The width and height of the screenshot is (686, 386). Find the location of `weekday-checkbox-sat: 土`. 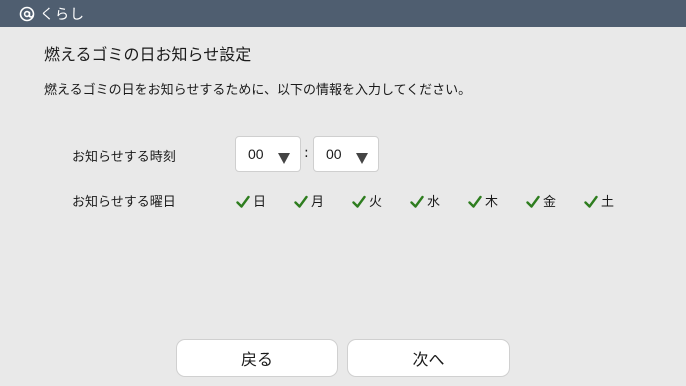

weekday-checkbox-sat: 土 is located at coordinates (599, 200).